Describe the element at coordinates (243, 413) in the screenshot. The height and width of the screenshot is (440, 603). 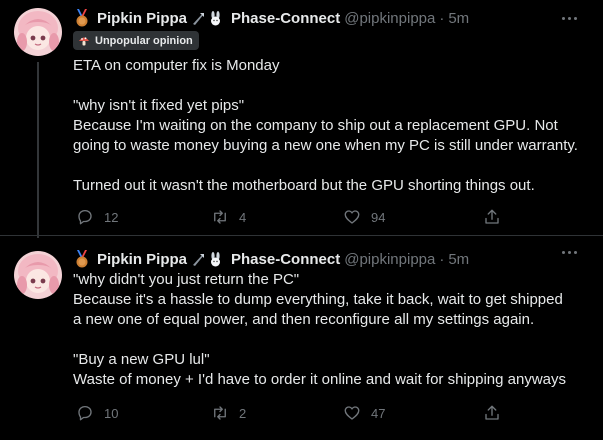
I see `retweet-count: 2` at that location.